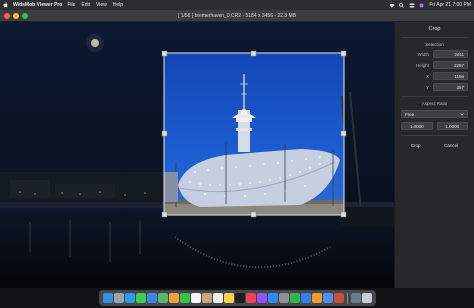 The image size is (474, 308). I want to click on height-label: Height, so click(422, 65).